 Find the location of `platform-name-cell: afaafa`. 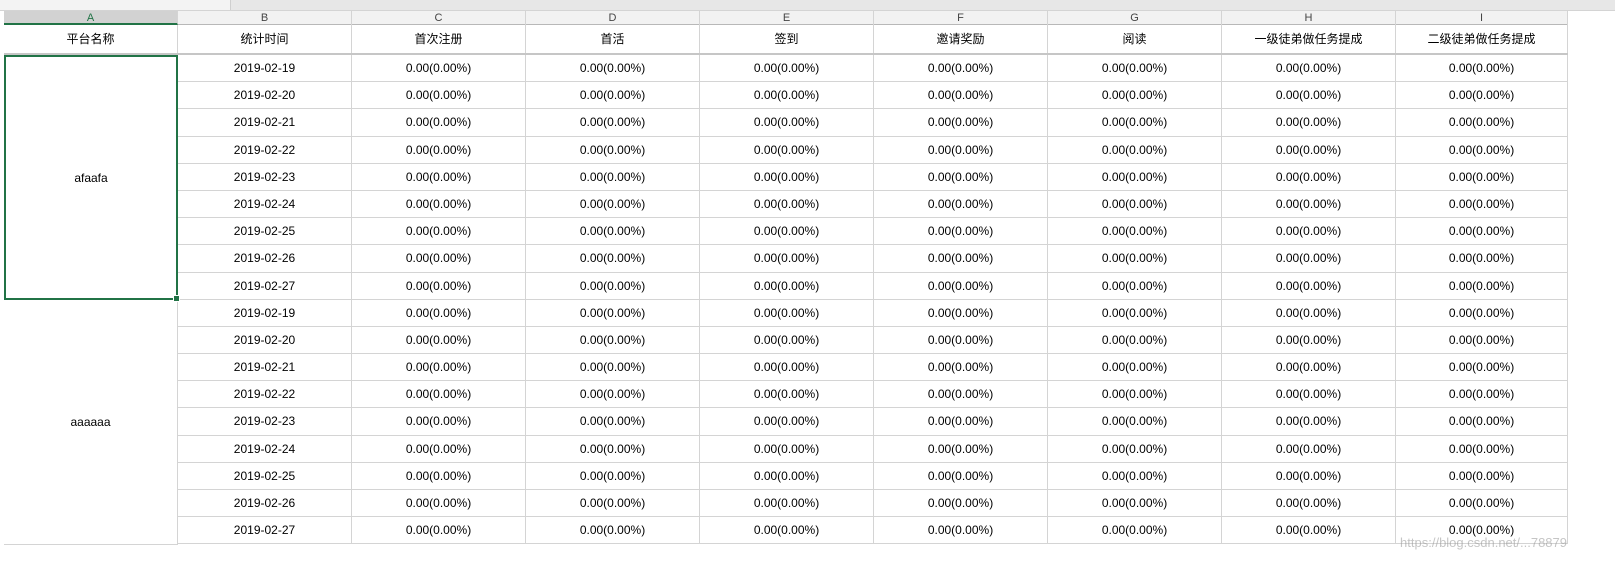

platform-name-cell: afaafa is located at coordinates (92, 178).